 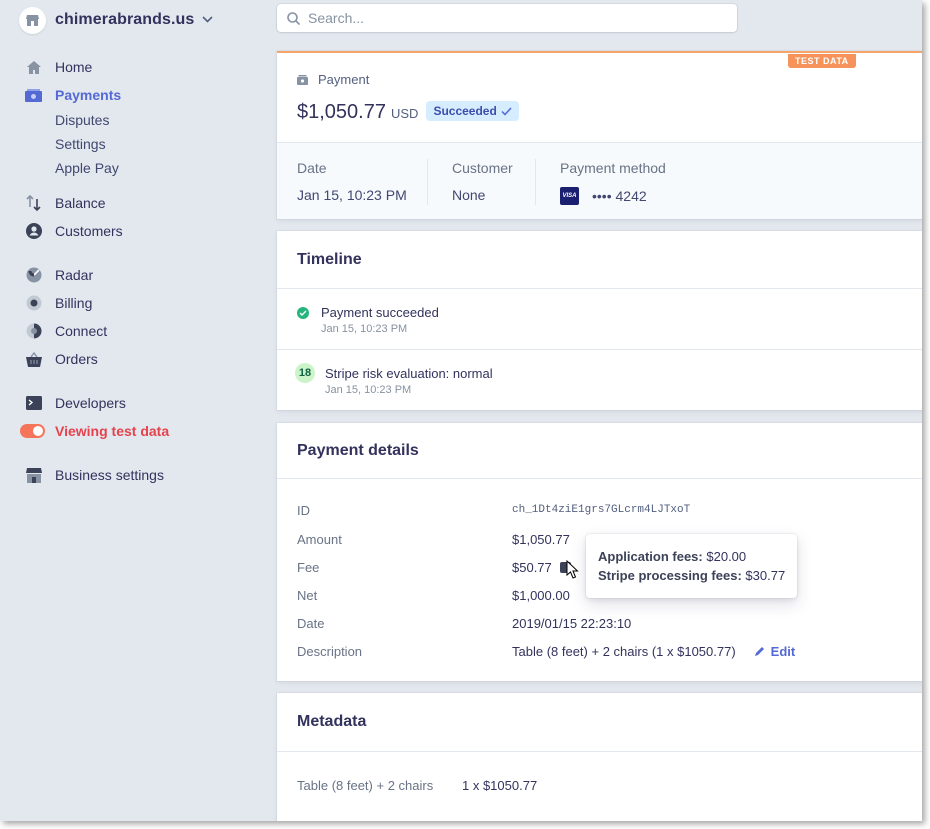 What do you see at coordinates (572, 569) in the screenshot?
I see `mouse-cursor-icon` at bounding box center [572, 569].